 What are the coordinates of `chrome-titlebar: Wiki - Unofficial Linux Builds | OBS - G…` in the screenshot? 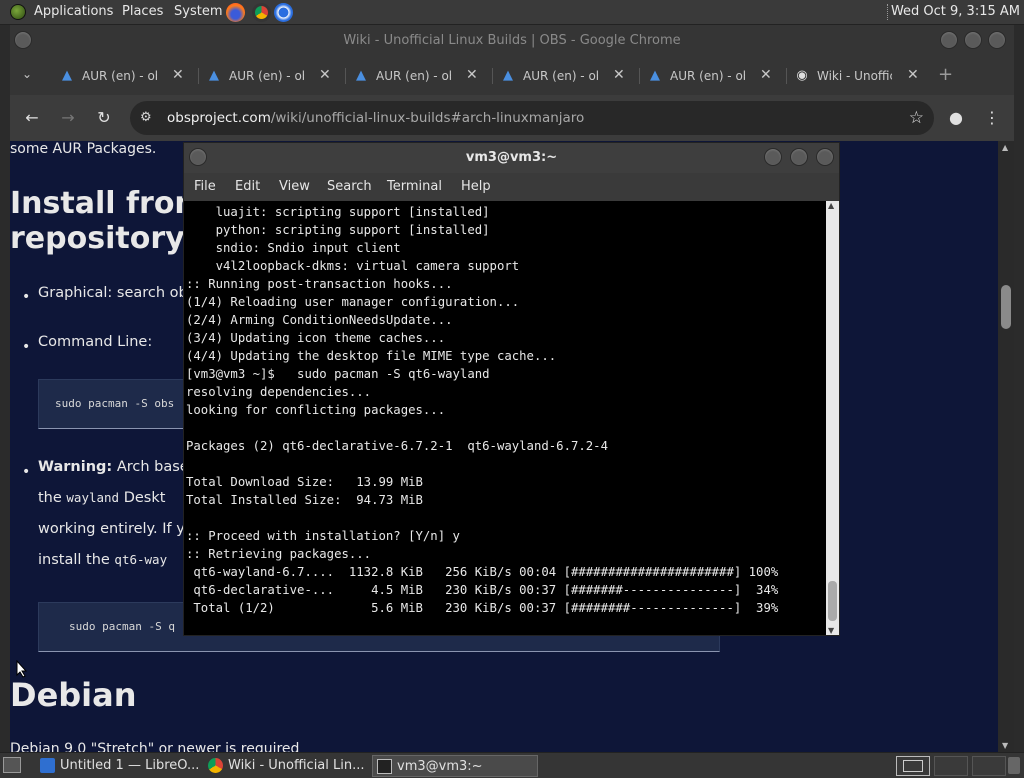 It's located at (512, 41).